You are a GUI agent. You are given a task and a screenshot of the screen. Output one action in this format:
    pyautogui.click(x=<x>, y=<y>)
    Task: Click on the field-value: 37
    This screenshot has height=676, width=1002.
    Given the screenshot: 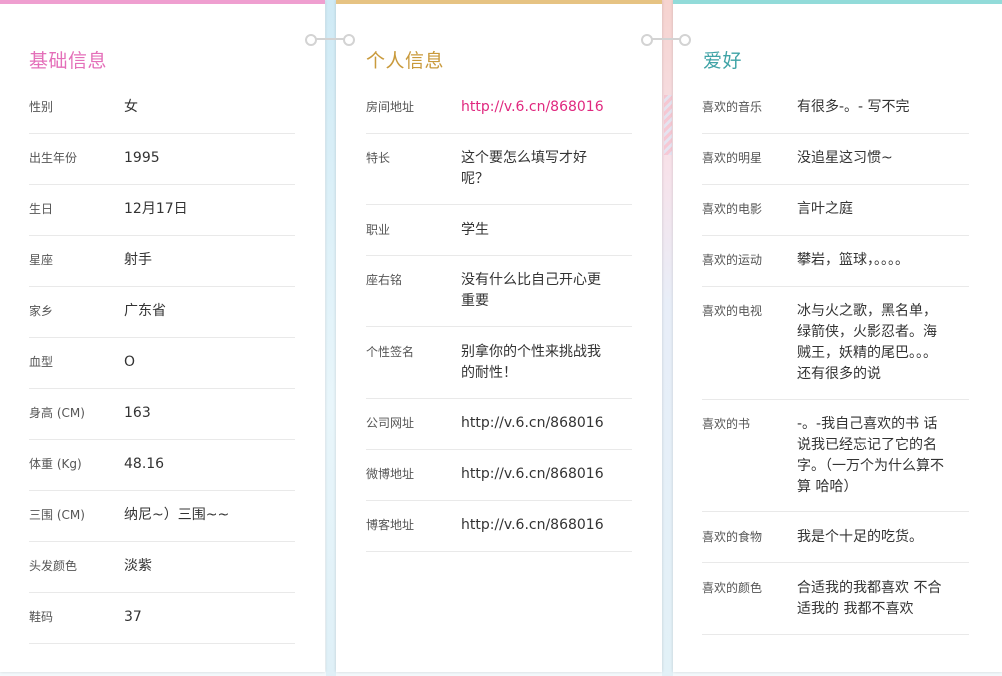 What is the action you would take?
    pyautogui.click(x=133, y=617)
    